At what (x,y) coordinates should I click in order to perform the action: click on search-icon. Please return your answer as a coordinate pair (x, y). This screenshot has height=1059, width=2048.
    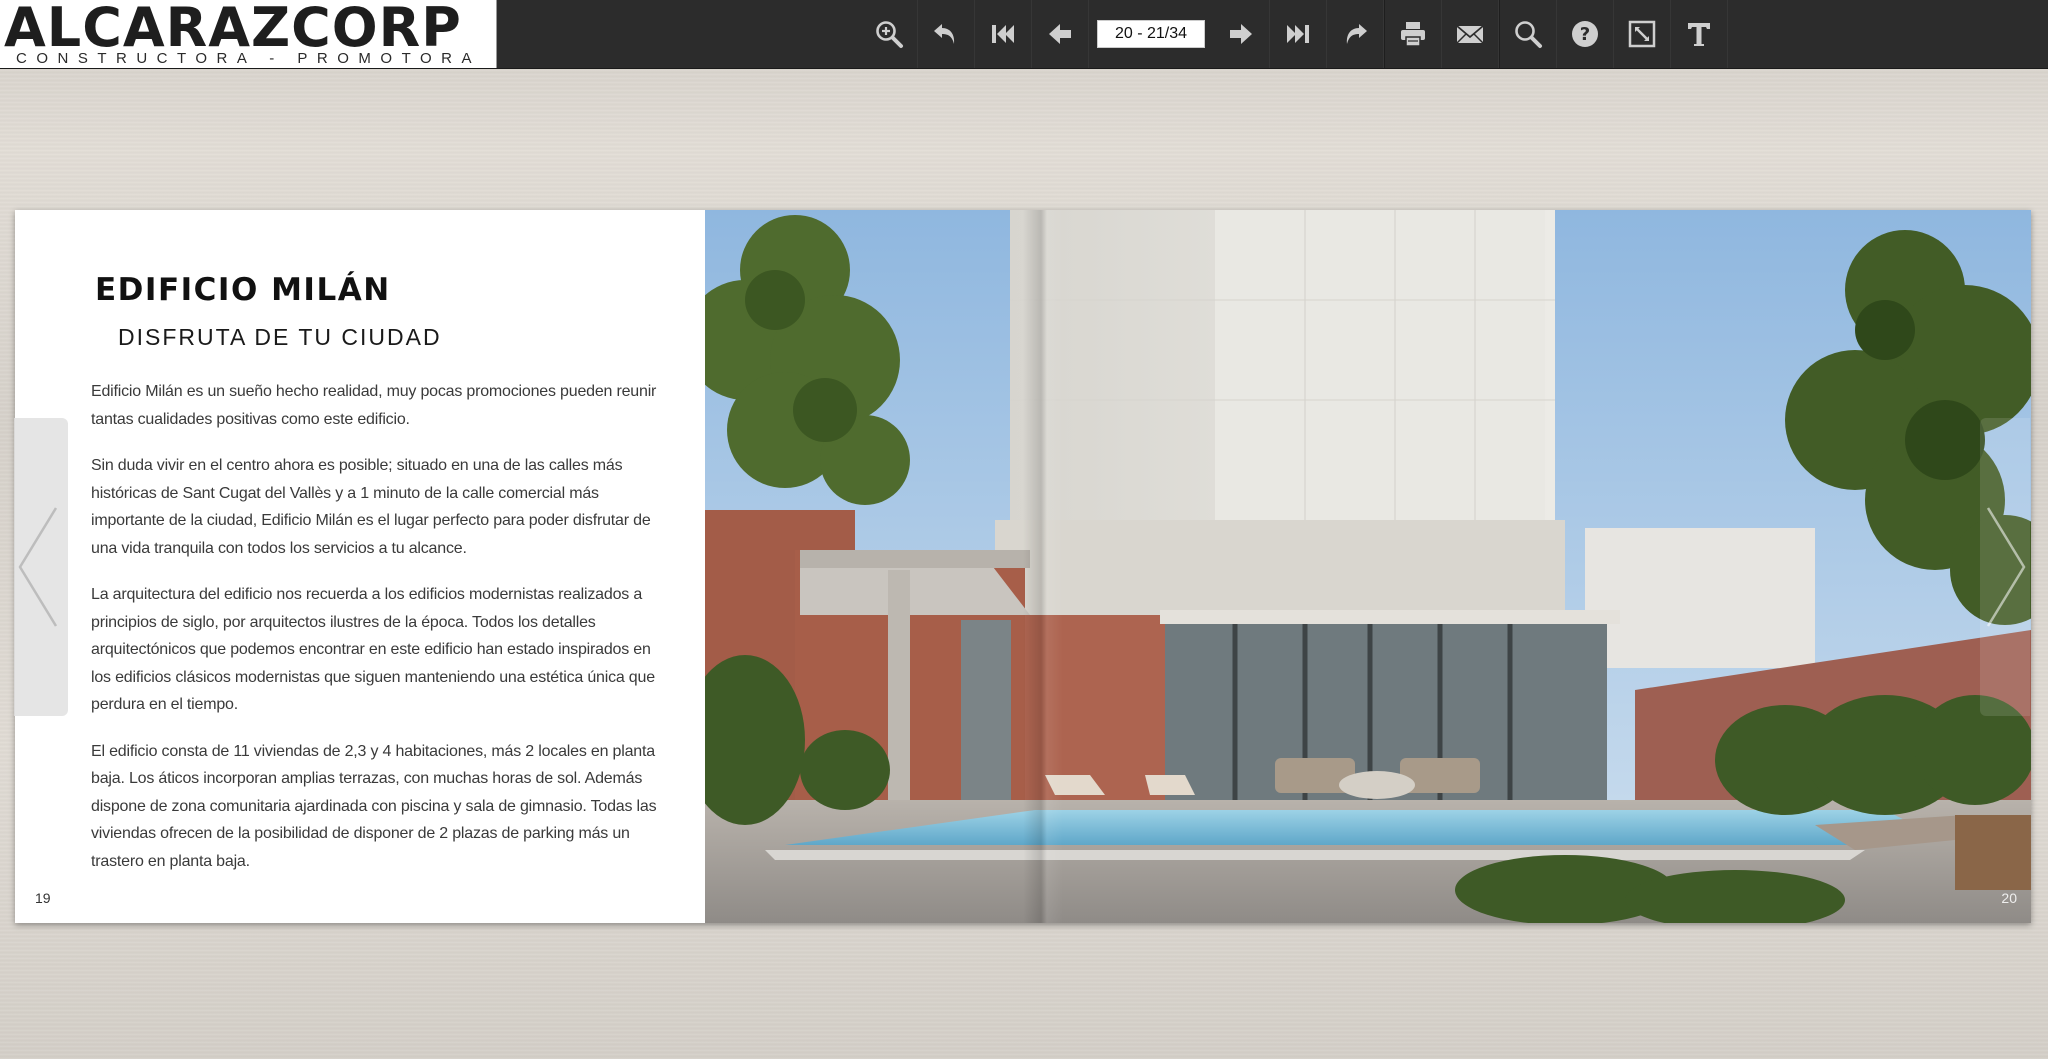
    Looking at the image, I should click on (1528, 34).